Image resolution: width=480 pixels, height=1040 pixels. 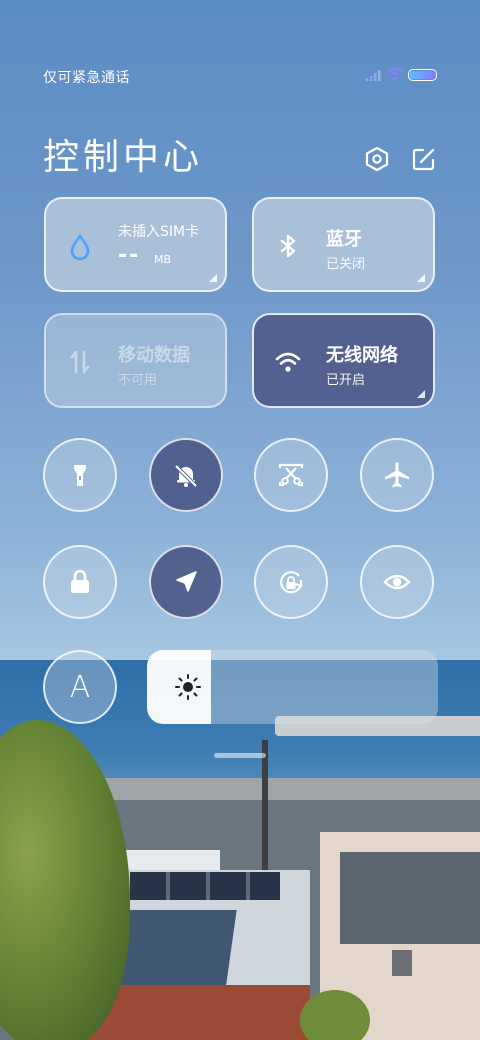 I want to click on location-arrow-icon, so click(x=186, y=581).